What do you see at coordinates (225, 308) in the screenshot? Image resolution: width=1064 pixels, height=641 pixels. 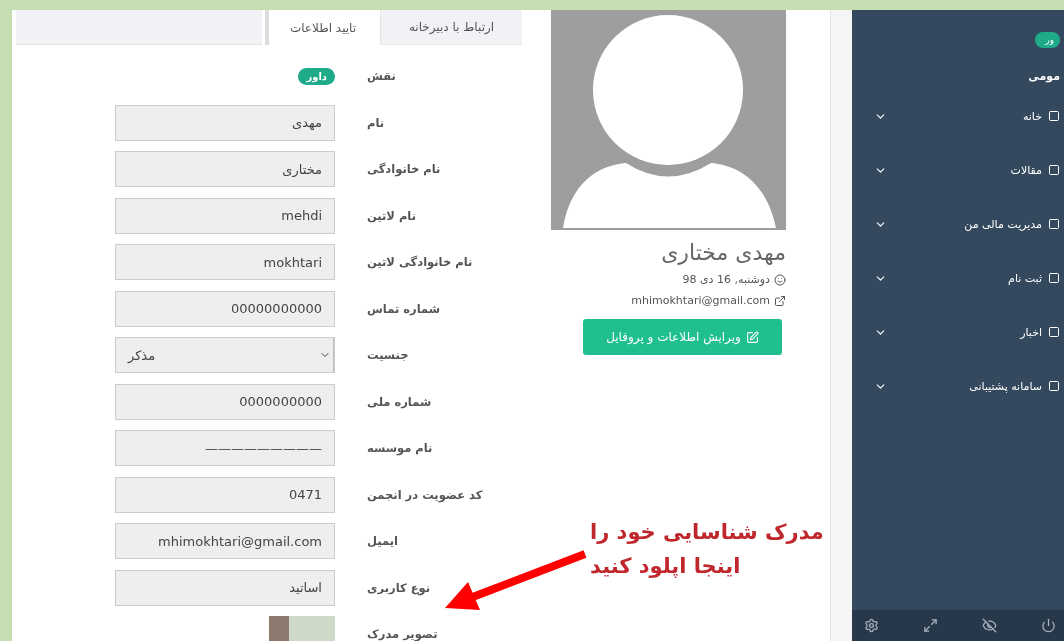 I see `input-field: 00000000000` at bounding box center [225, 308].